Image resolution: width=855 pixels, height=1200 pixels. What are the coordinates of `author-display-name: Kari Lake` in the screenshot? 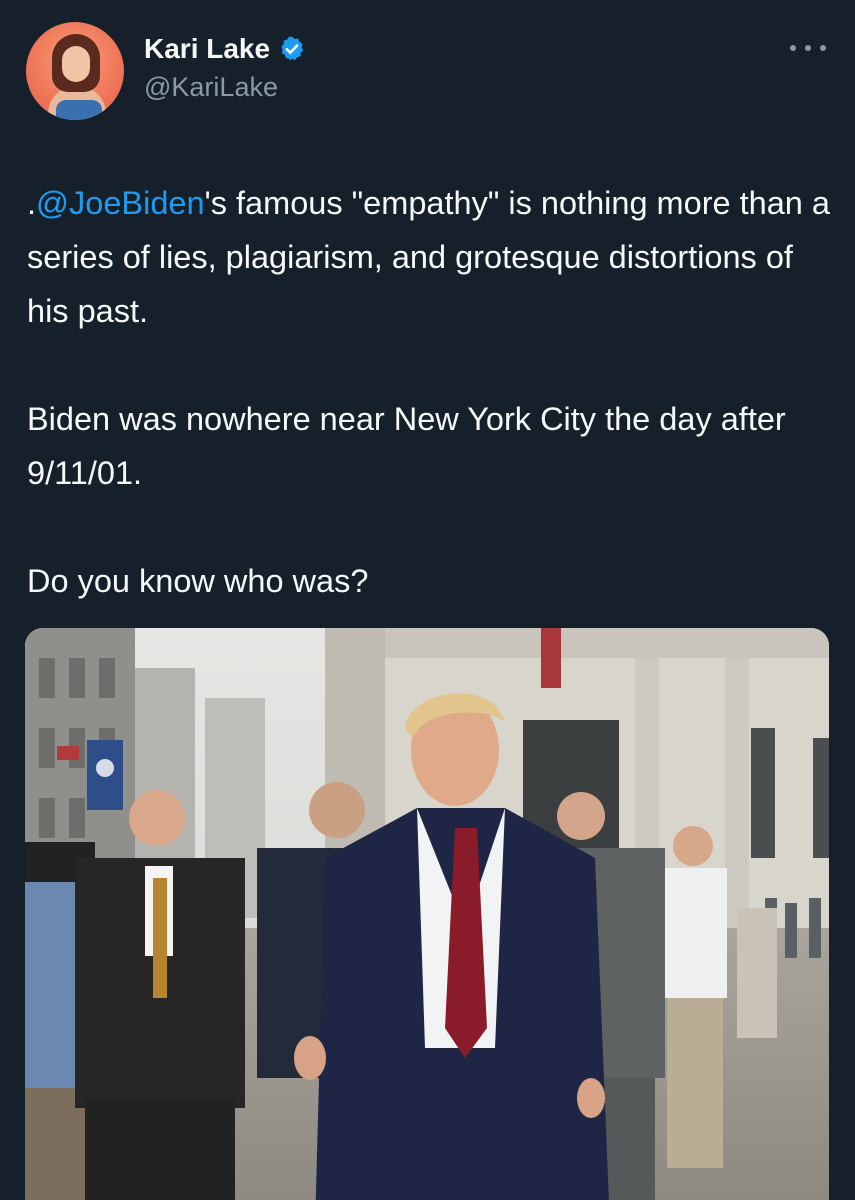 It's located at (207, 49).